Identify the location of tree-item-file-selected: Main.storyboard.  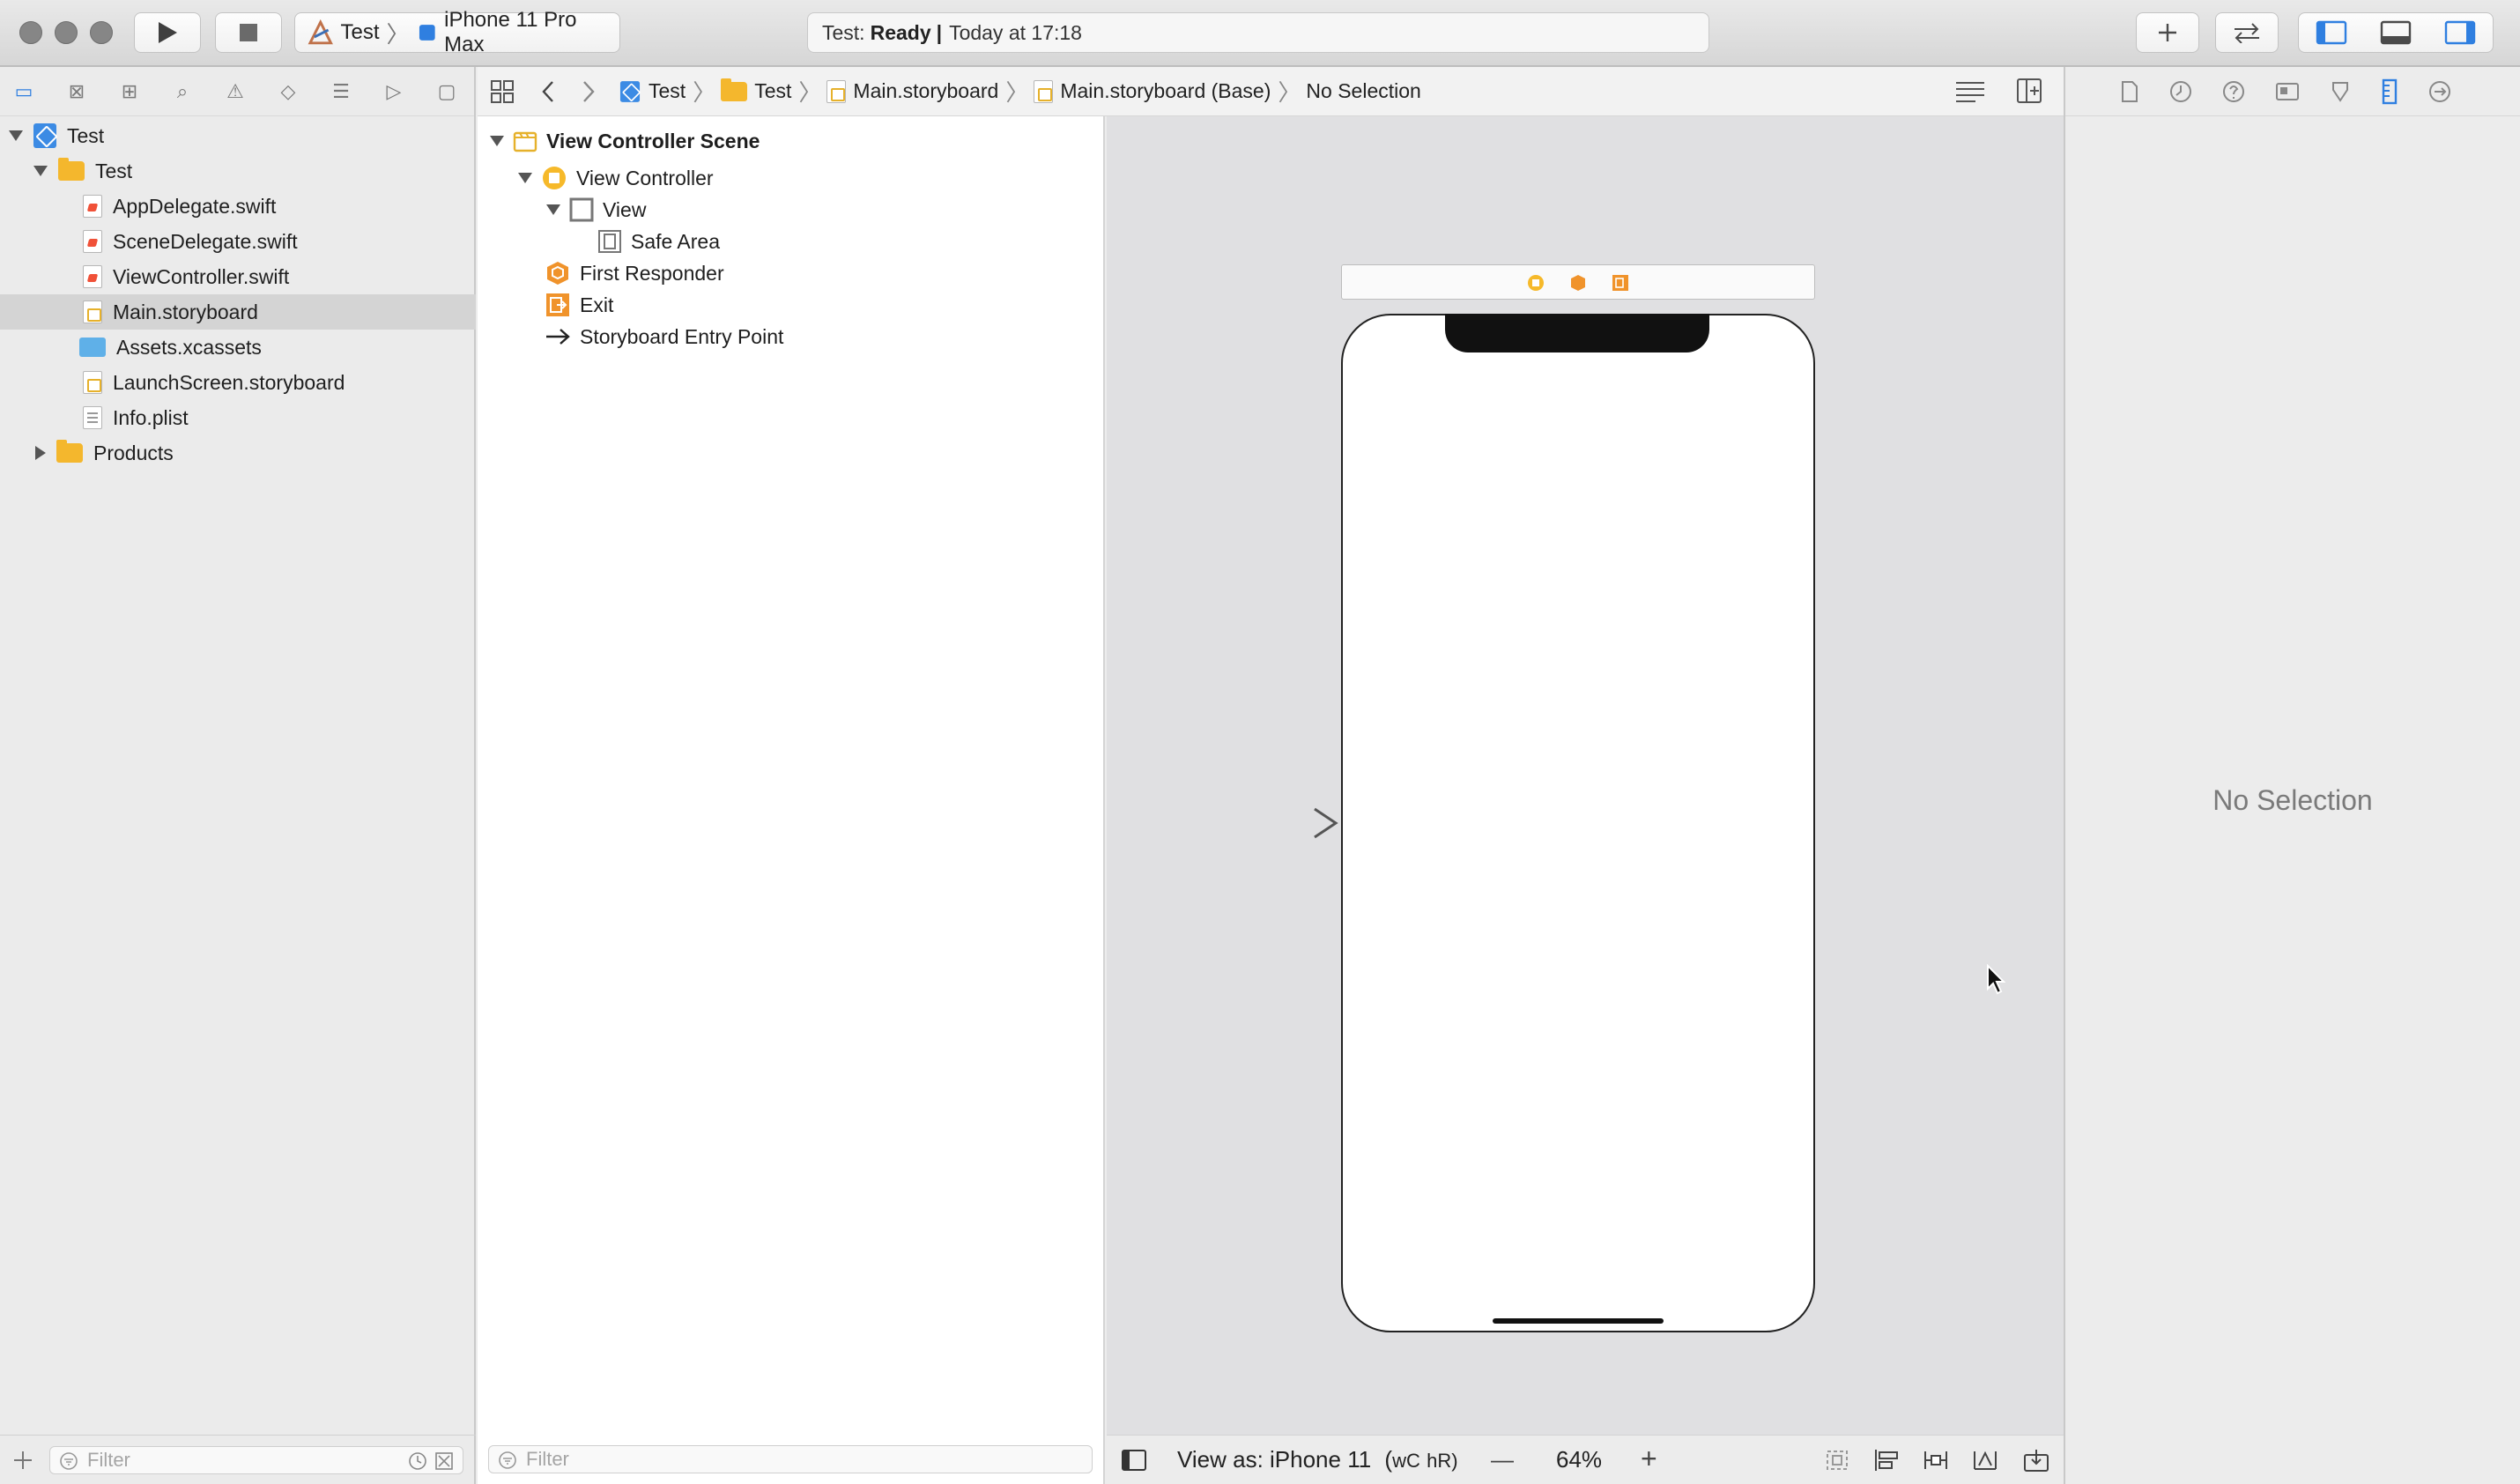
(238, 312).